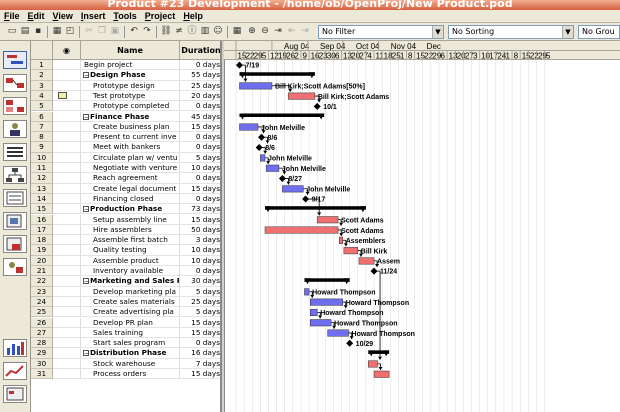  Describe the element at coordinates (147, 31) in the screenshot. I see `redo-icon: ↷` at that location.